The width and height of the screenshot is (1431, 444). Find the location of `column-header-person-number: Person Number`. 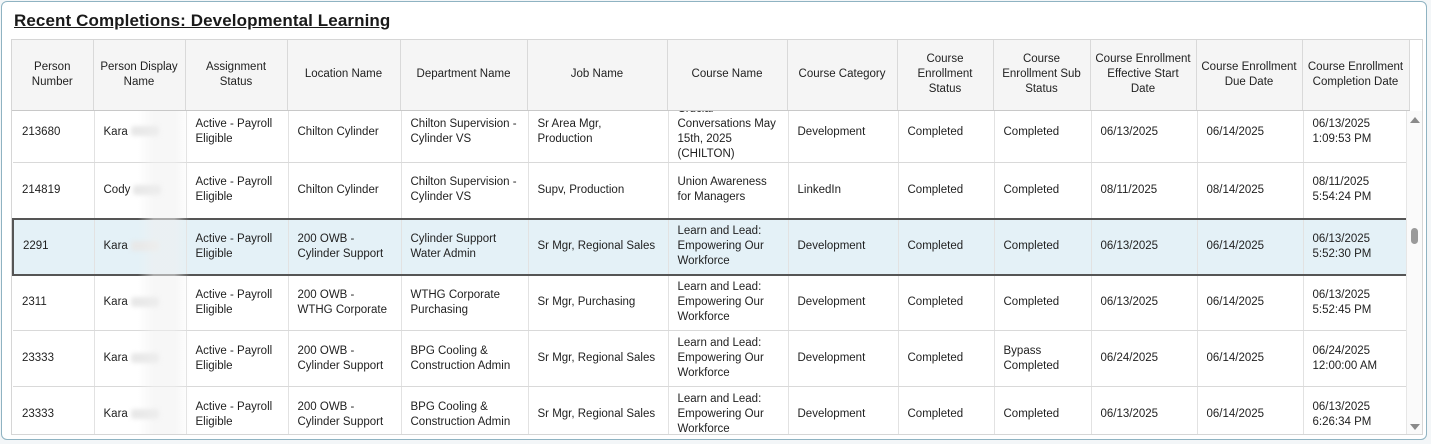

column-header-person-number: Person Number is located at coordinates (53, 75).